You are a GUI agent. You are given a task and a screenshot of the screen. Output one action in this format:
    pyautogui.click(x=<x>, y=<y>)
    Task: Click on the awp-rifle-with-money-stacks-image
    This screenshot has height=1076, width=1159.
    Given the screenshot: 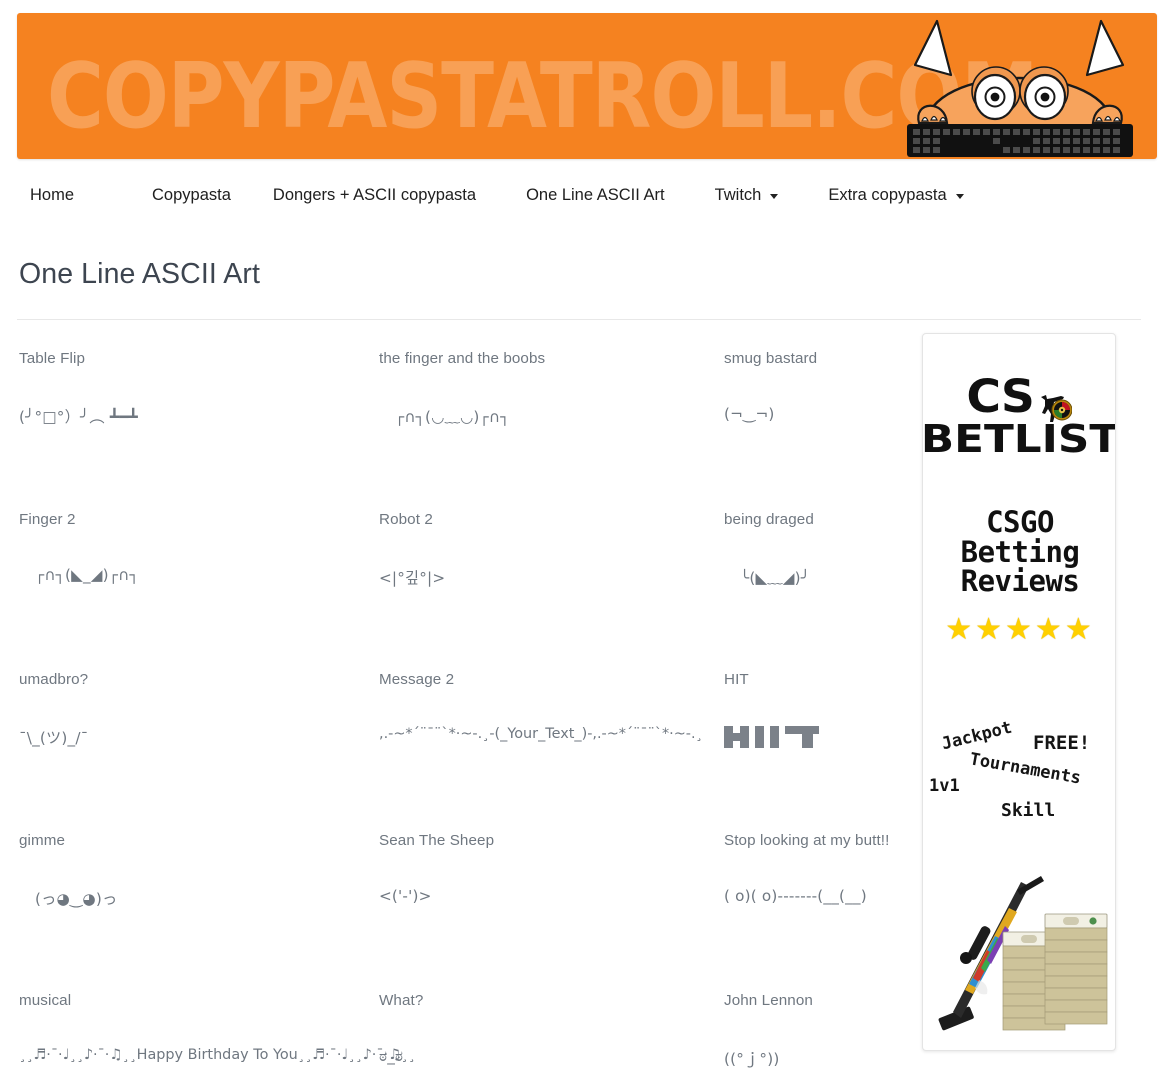 What is the action you would take?
    pyautogui.click(x=1023, y=953)
    